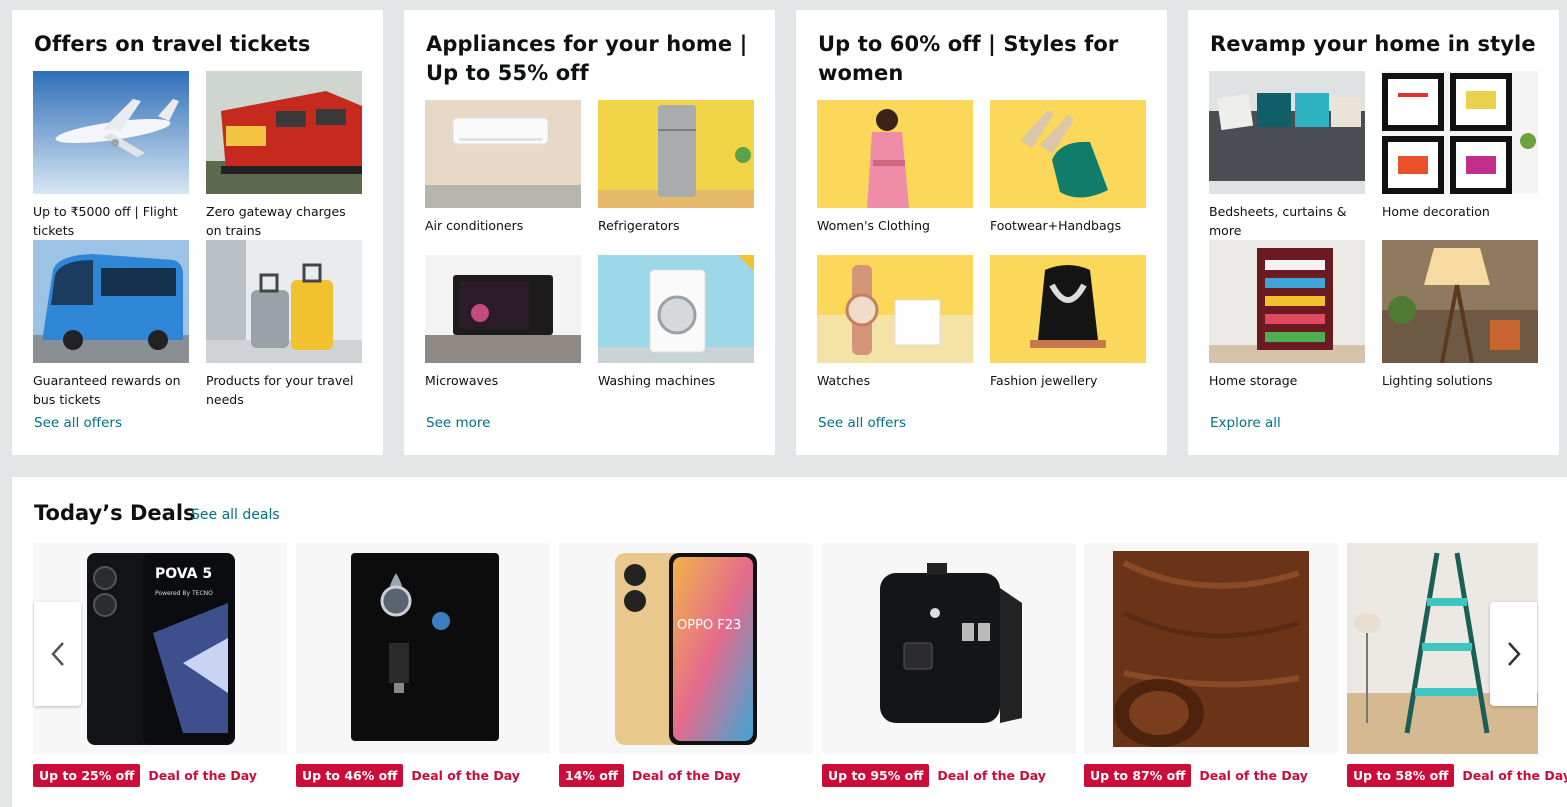  What do you see at coordinates (968, 58) in the screenshot?
I see `card-title: Up to 60% off | Styles for women` at bounding box center [968, 58].